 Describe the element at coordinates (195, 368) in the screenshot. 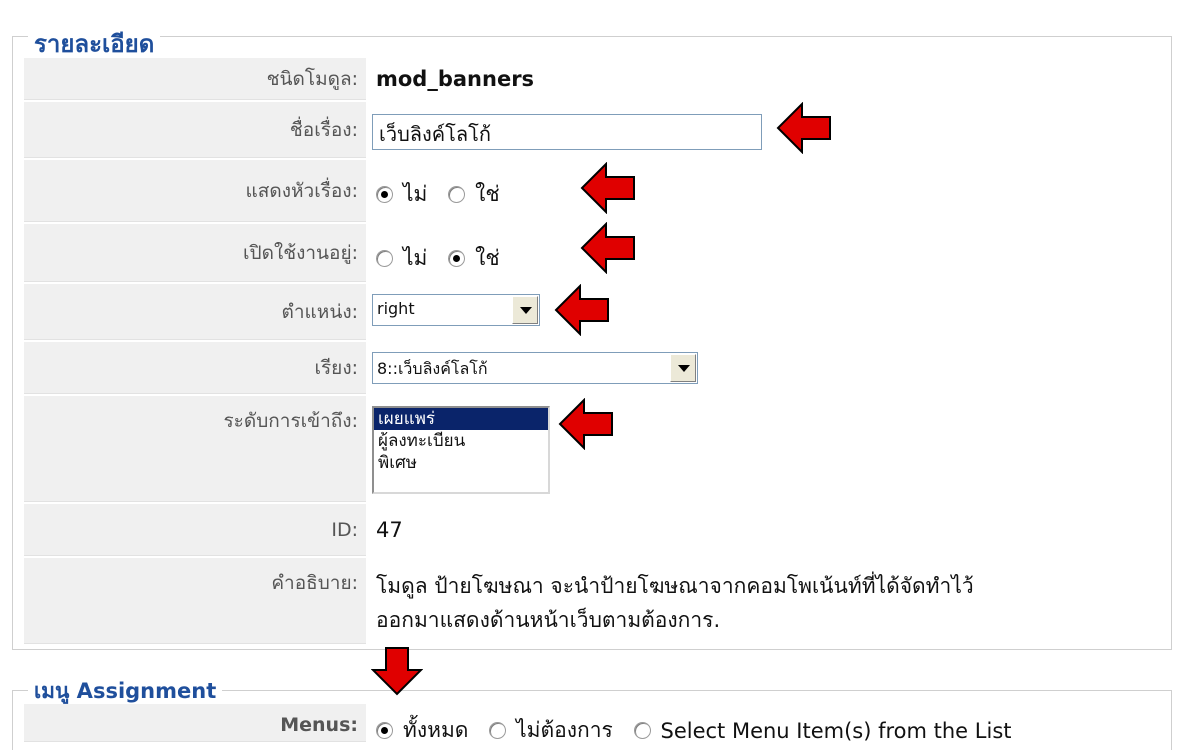

I see `order-label: เรียง:` at that location.